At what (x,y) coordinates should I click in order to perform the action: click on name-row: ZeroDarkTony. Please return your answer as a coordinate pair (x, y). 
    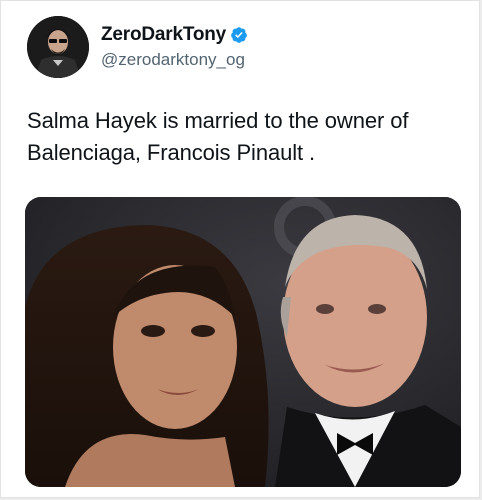
    Looking at the image, I should click on (174, 35).